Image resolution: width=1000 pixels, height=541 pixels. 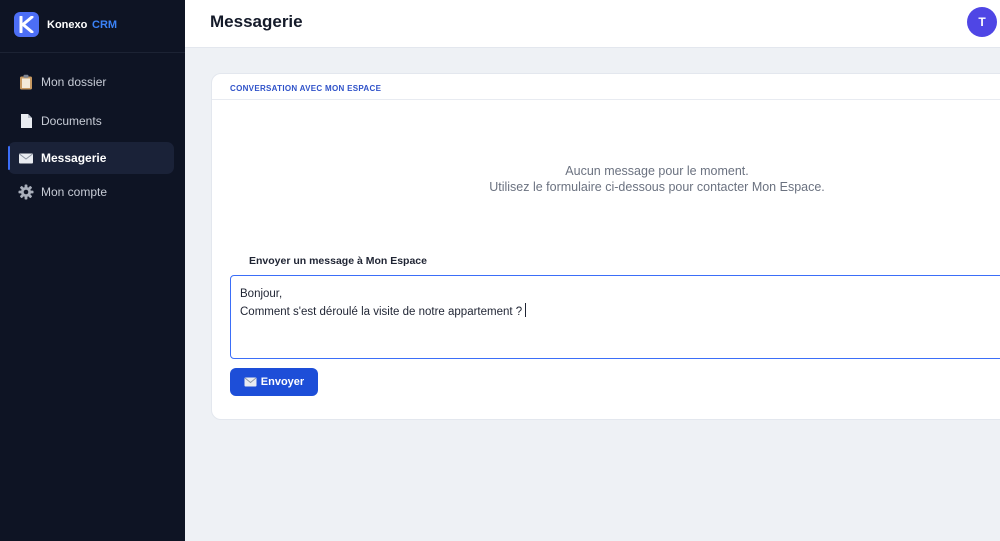 I want to click on brand-name: Konexo, so click(x=67, y=25).